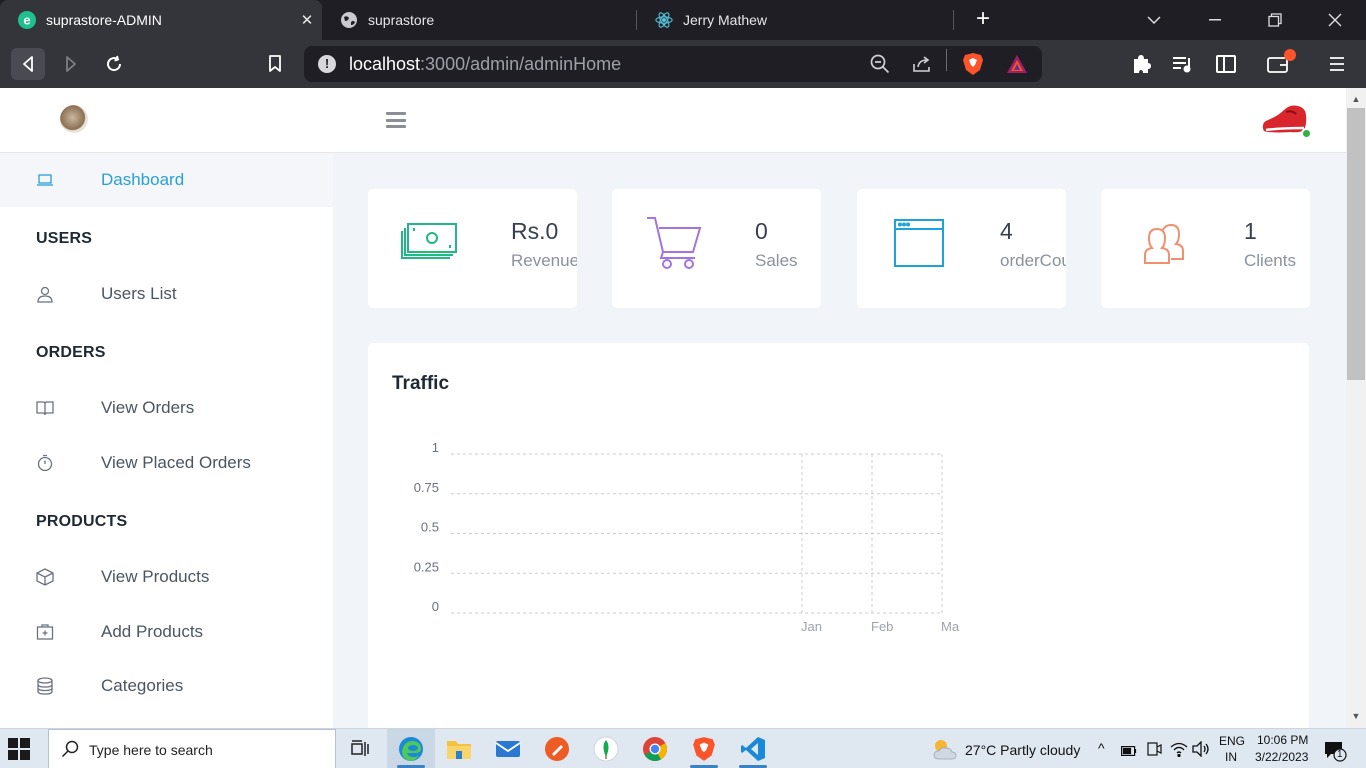 This screenshot has height=768, width=1366. Describe the element at coordinates (45, 577) in the screenshot. I see `box-icon` at that location.